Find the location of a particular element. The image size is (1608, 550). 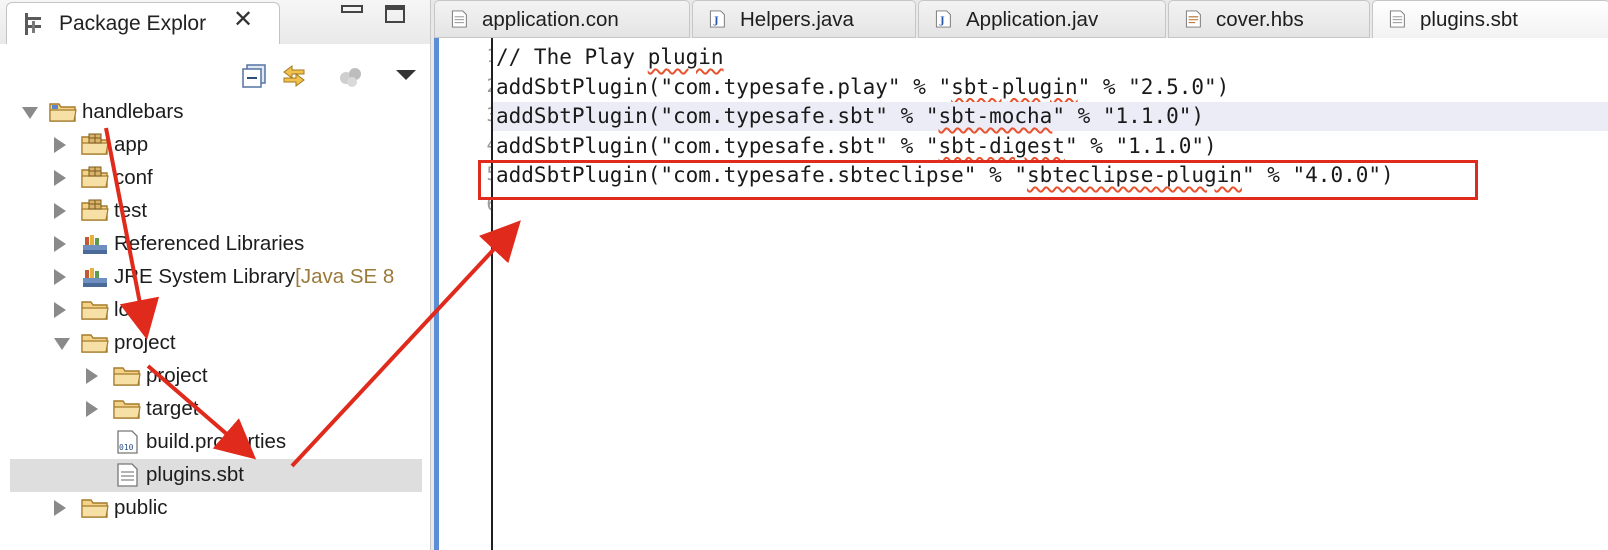

spelling-flagged-token: sbt-plugin is located at coordinates (1014, 86).